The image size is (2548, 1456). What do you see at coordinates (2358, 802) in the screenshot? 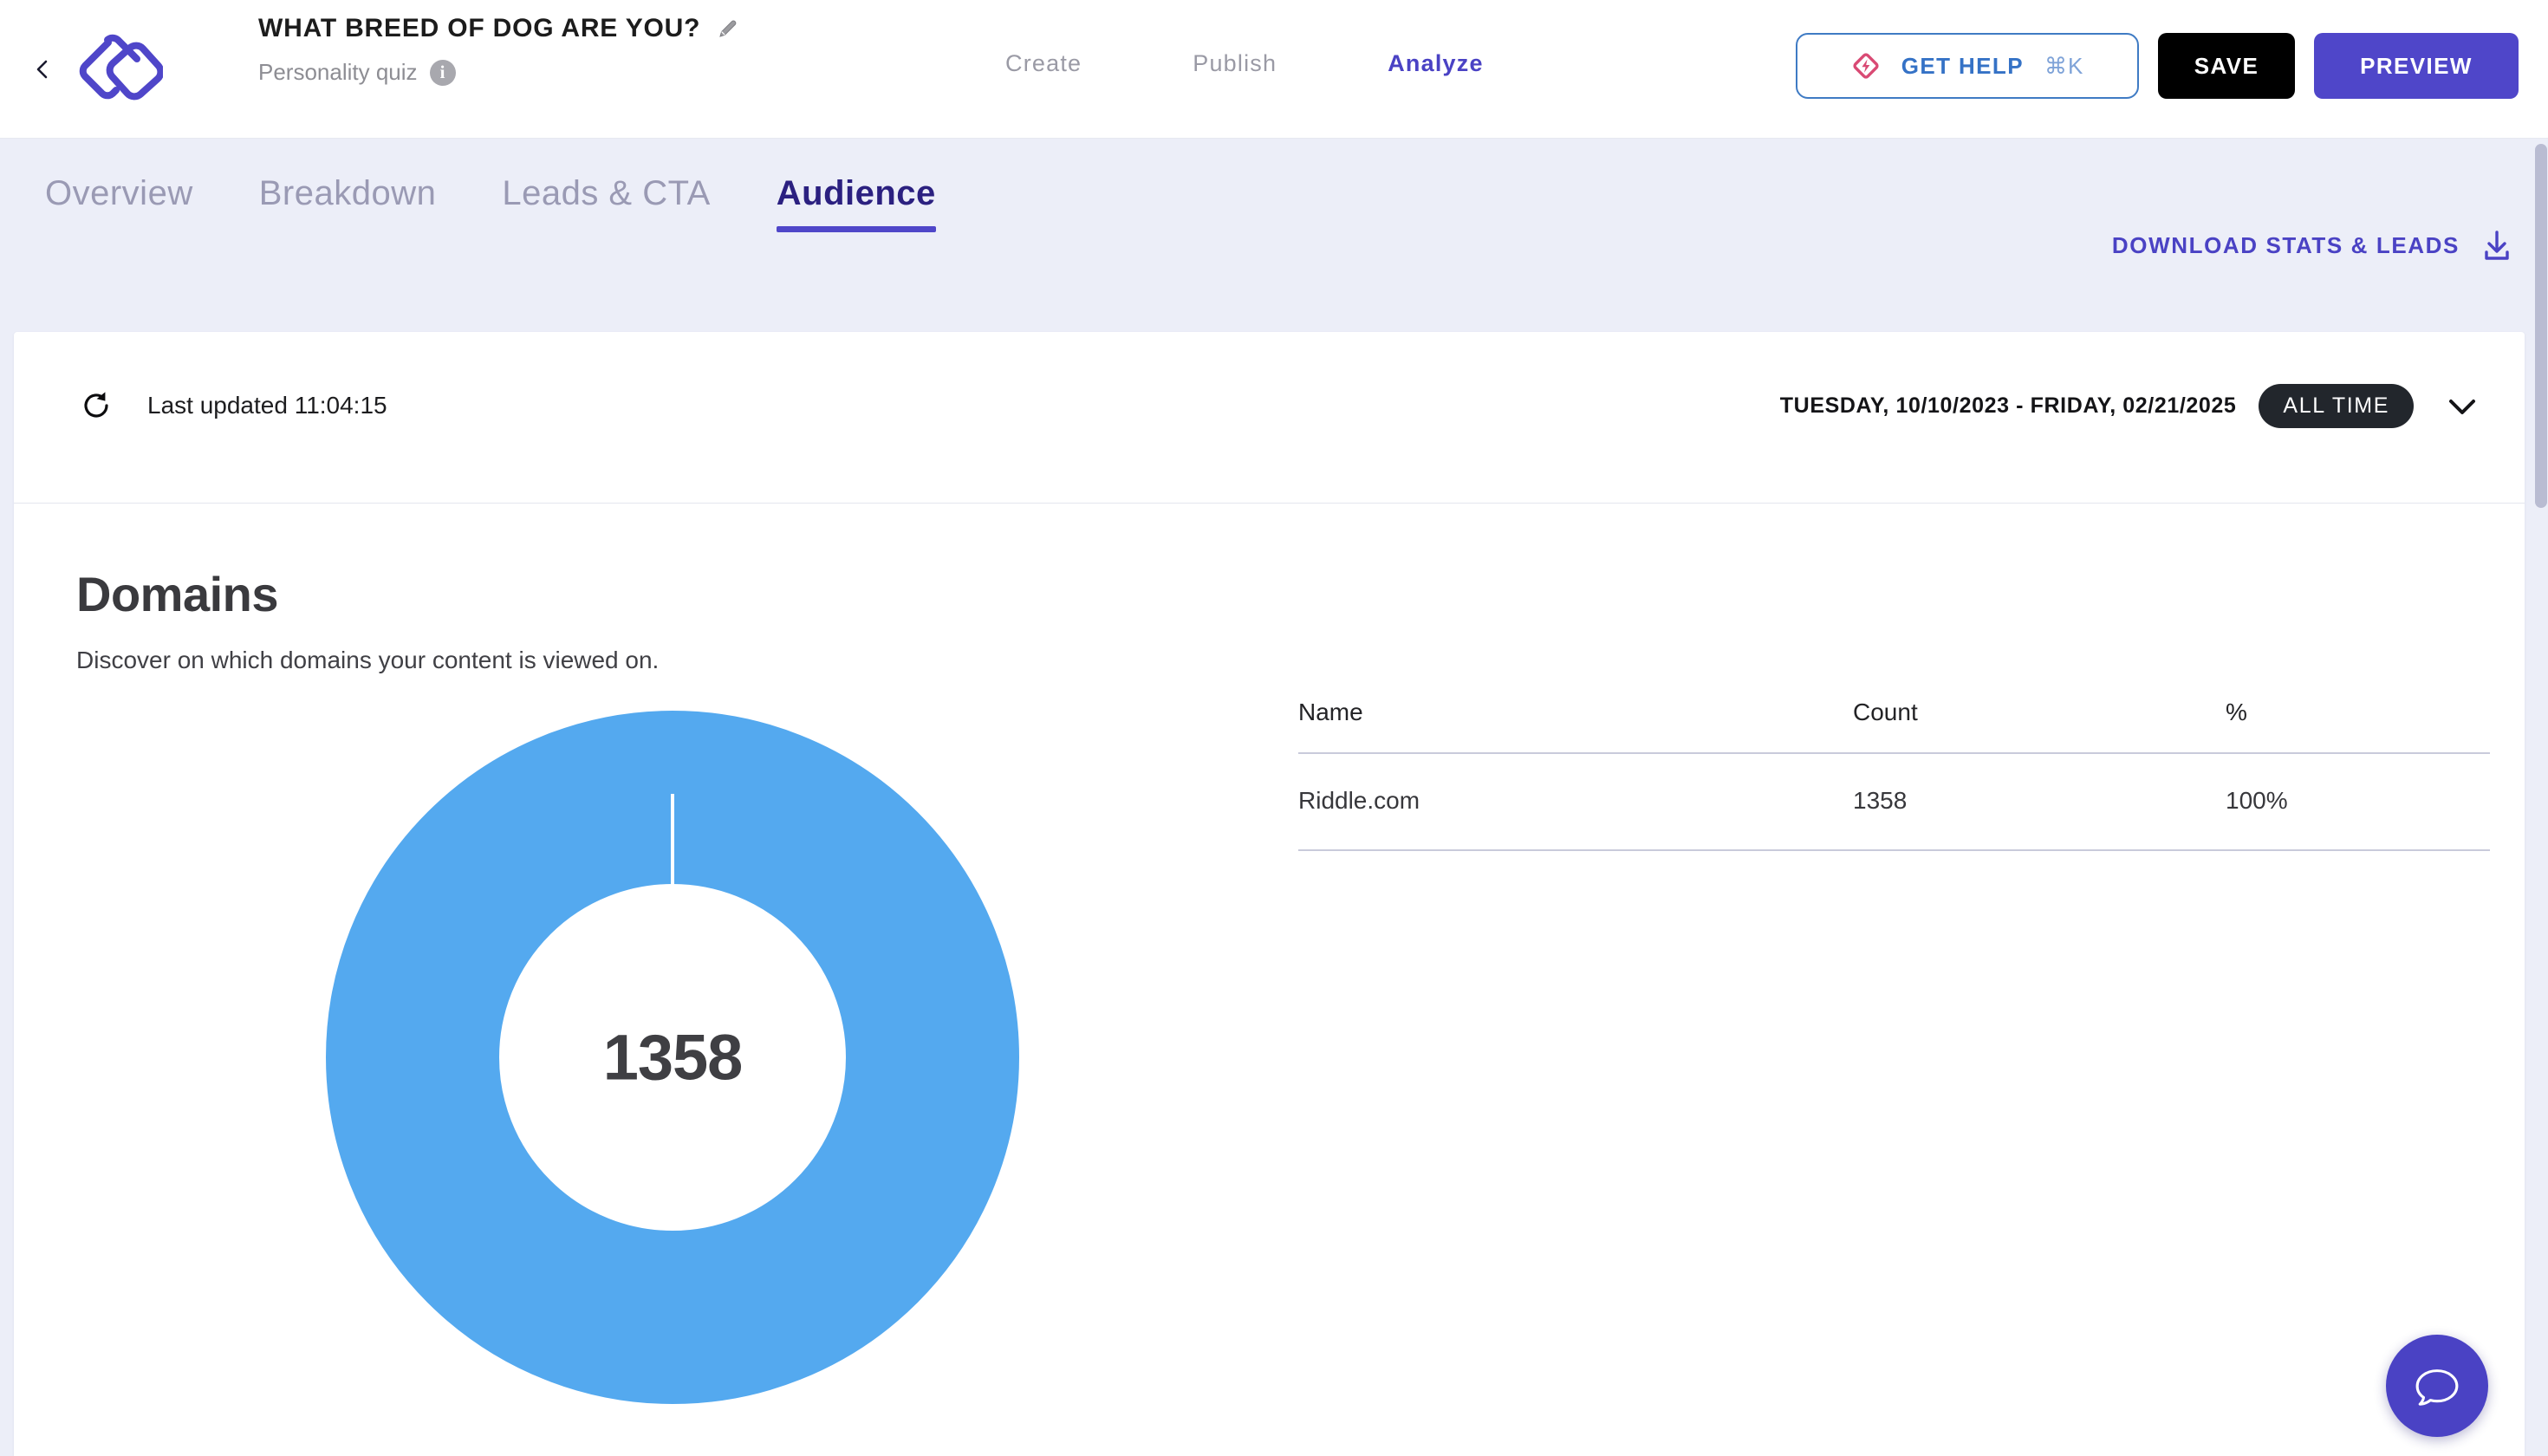
I see `cell-domain-percent: 100%` at bounding box center [2358, 802].